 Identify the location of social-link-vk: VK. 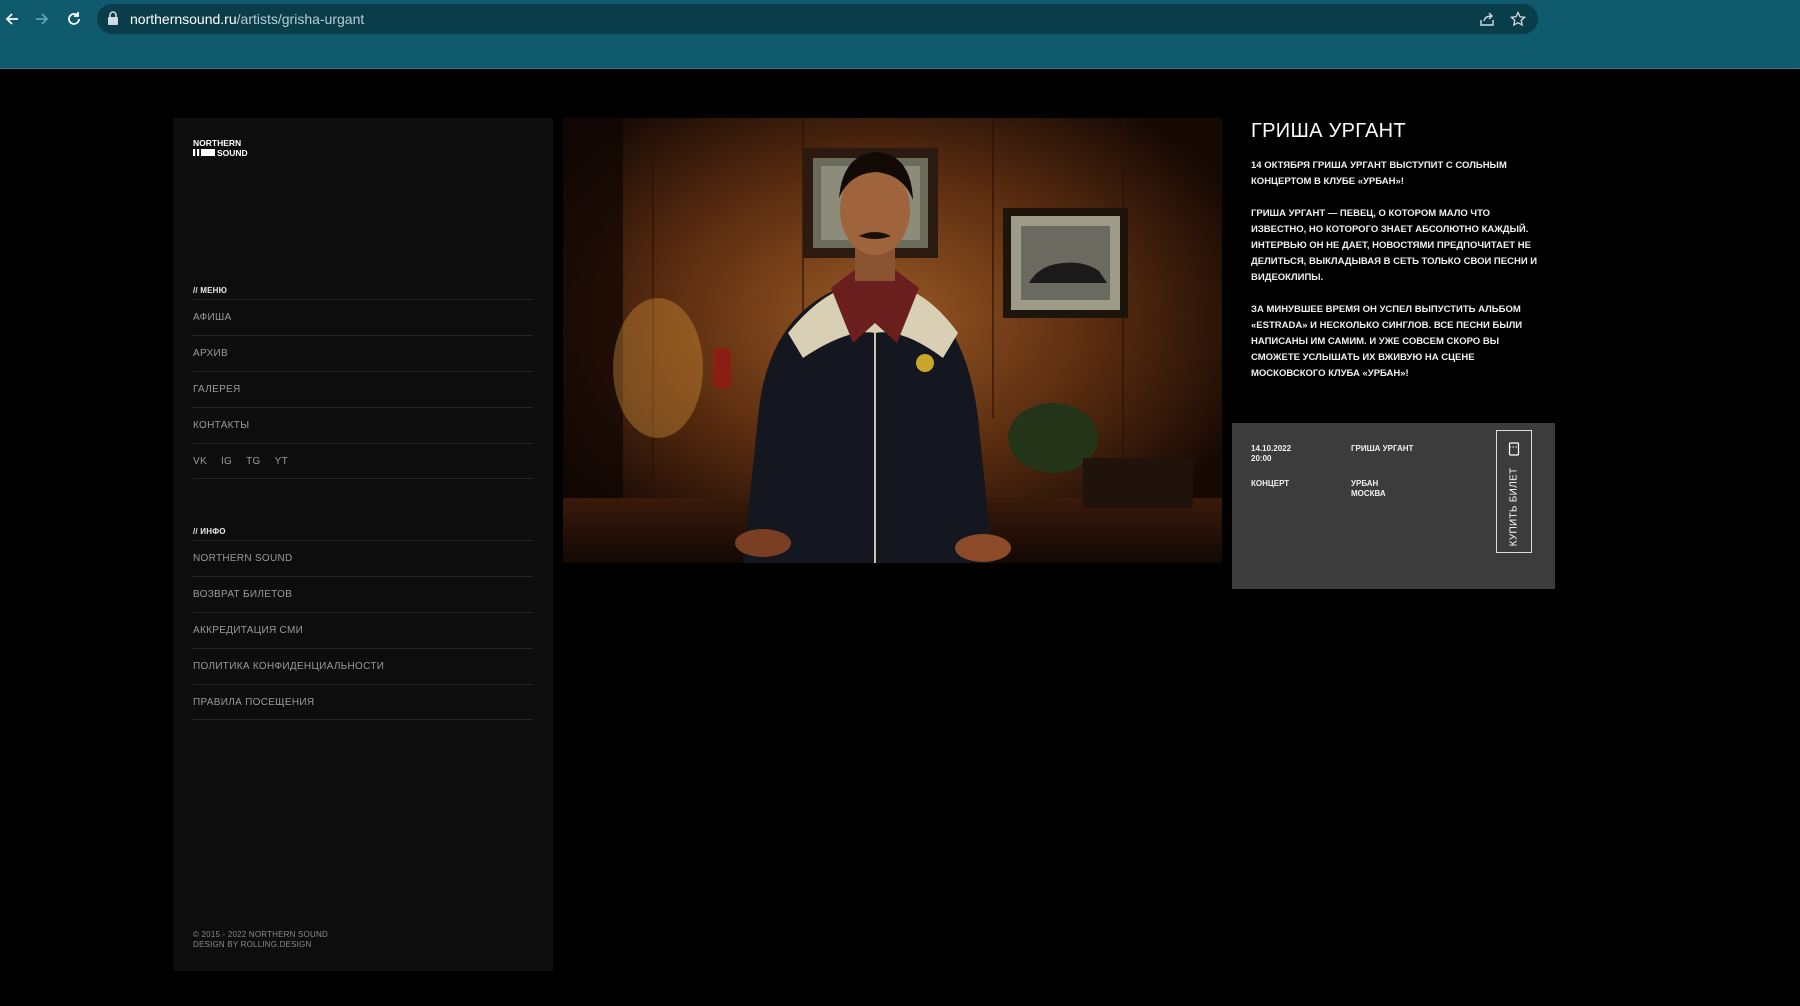
(200, 461).